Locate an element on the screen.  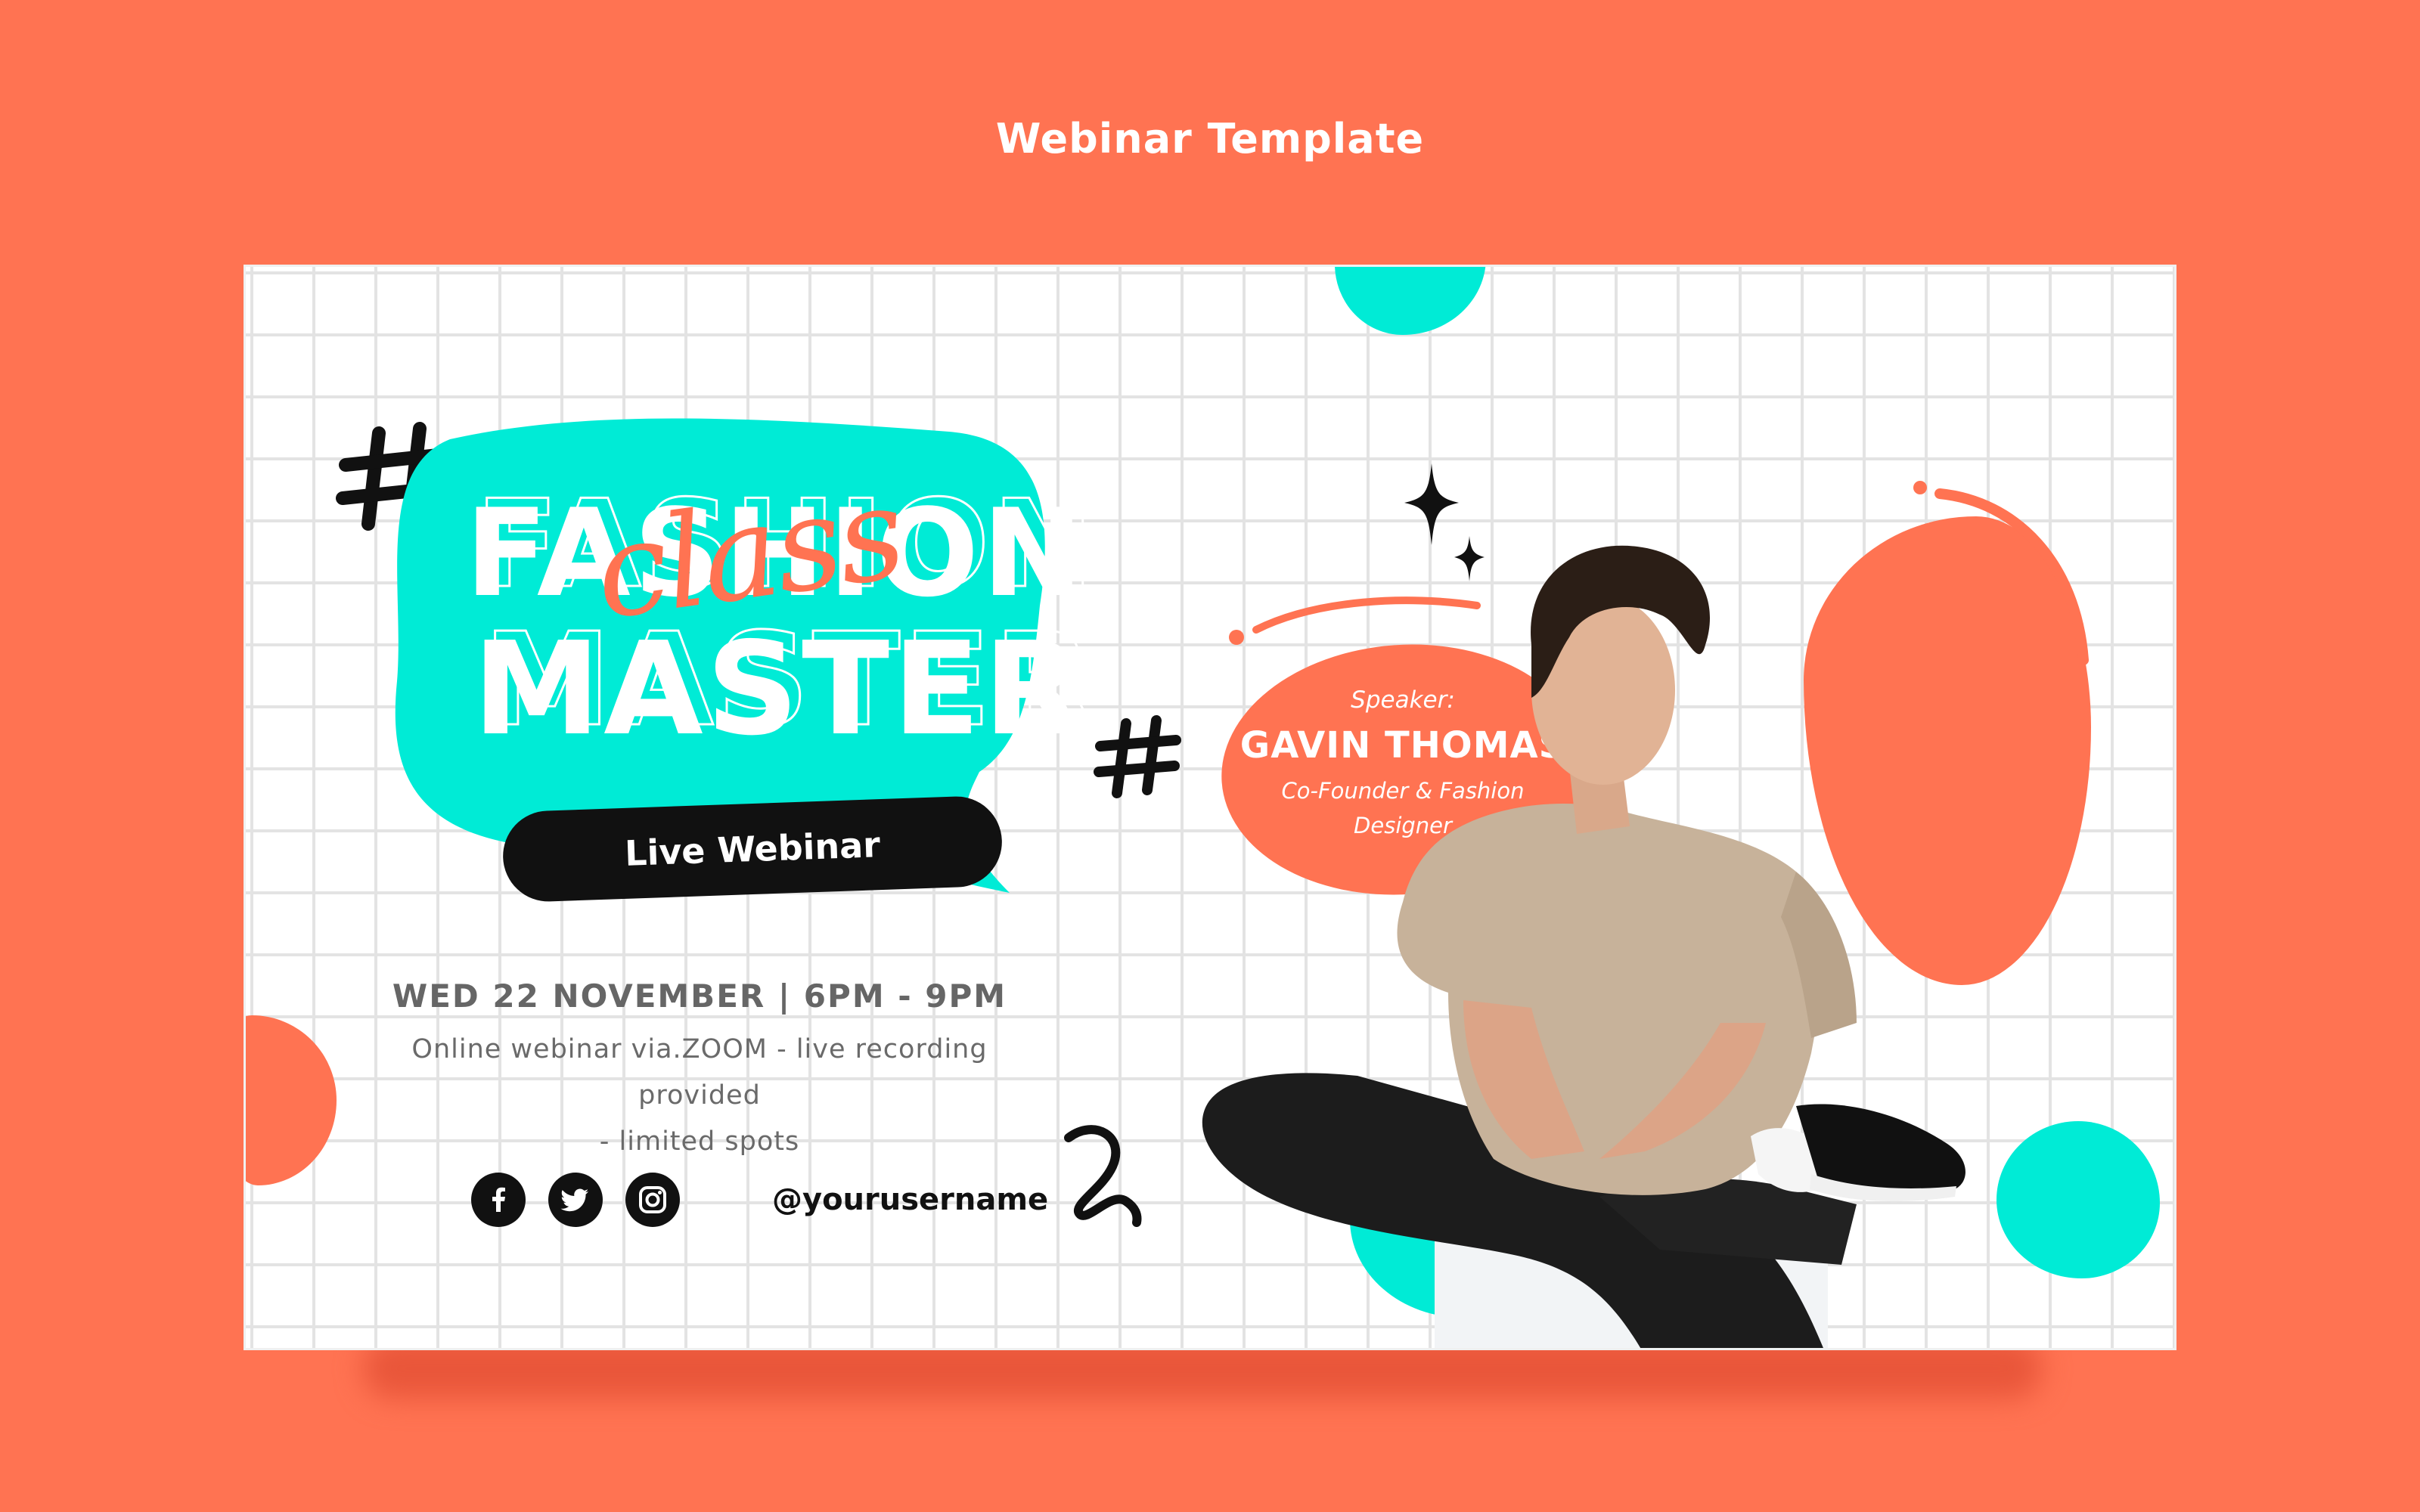
coral-blob-left is located at coordinates (291, 1100).